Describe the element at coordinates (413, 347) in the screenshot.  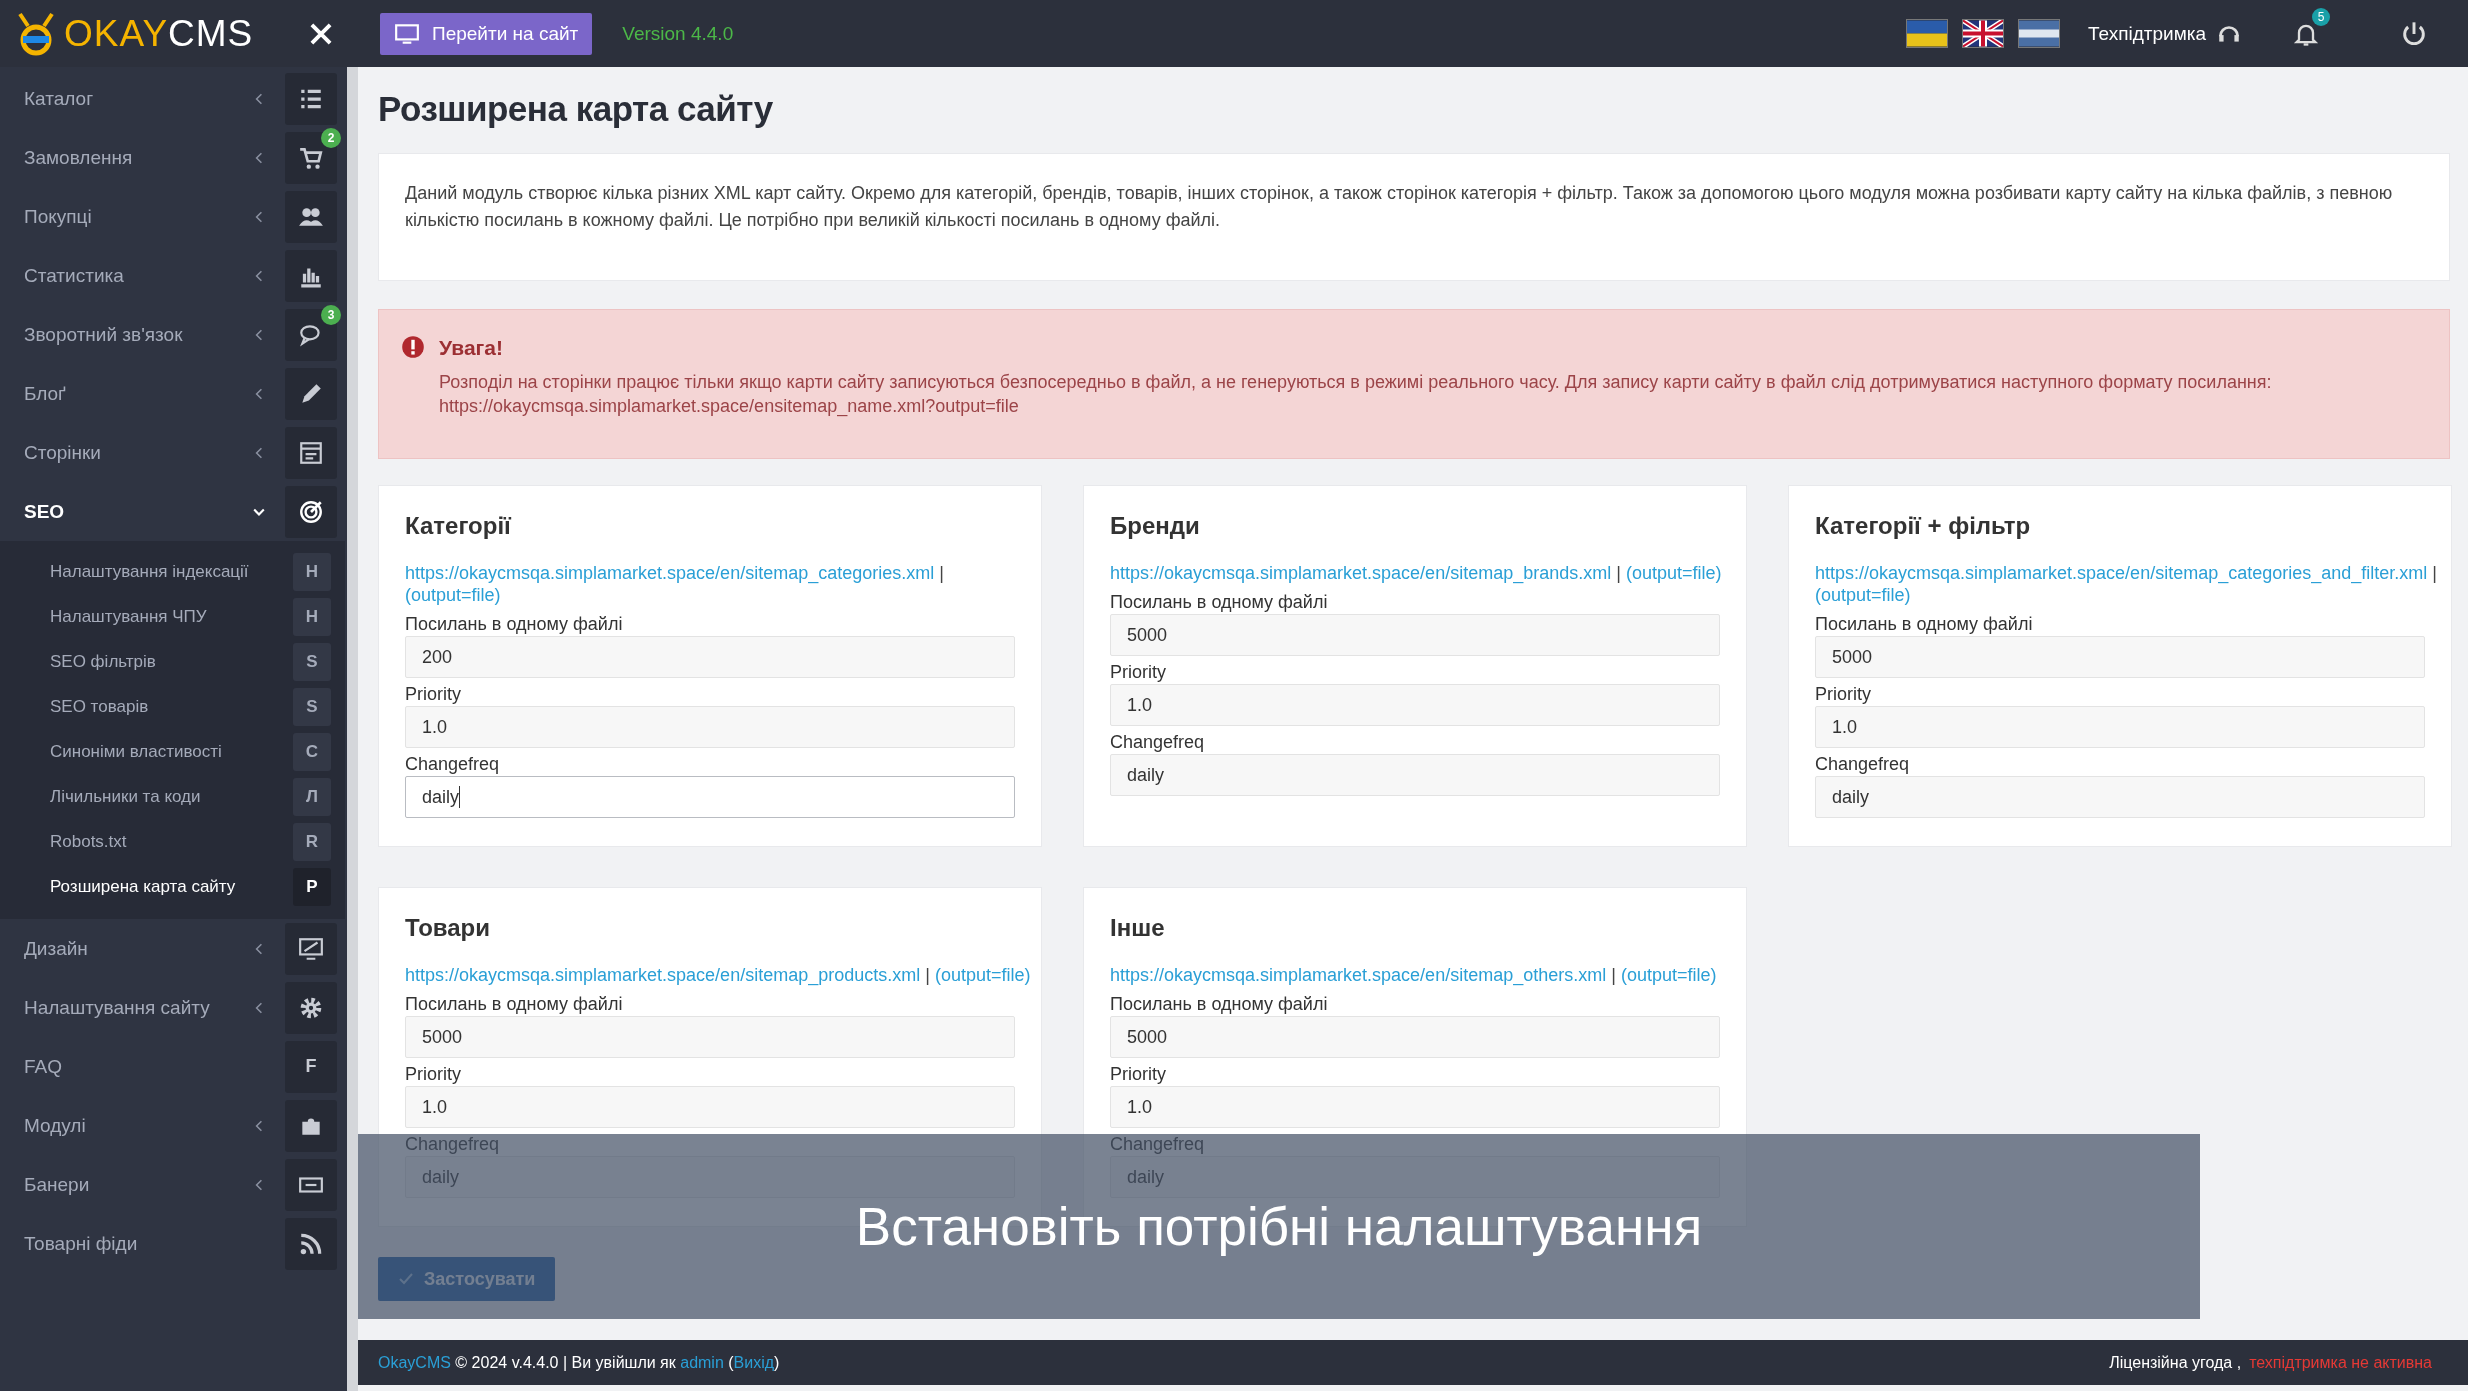
I see `warning-icon` at that location.